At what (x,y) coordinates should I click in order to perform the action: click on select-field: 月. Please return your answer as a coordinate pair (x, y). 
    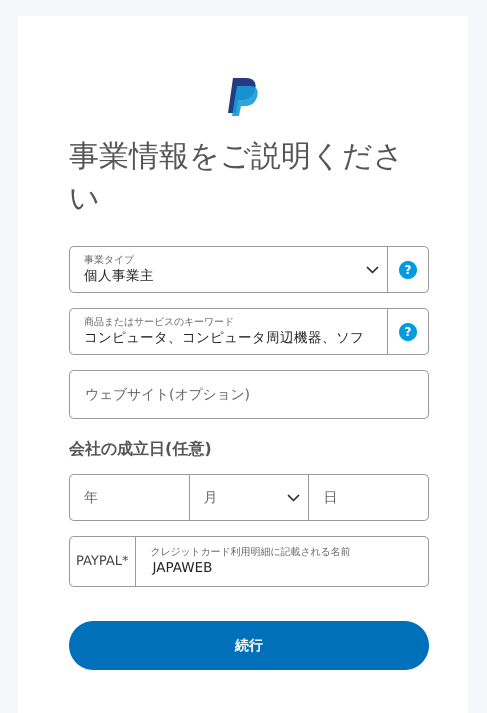
    Looking at the image, I should click on (250, 497).